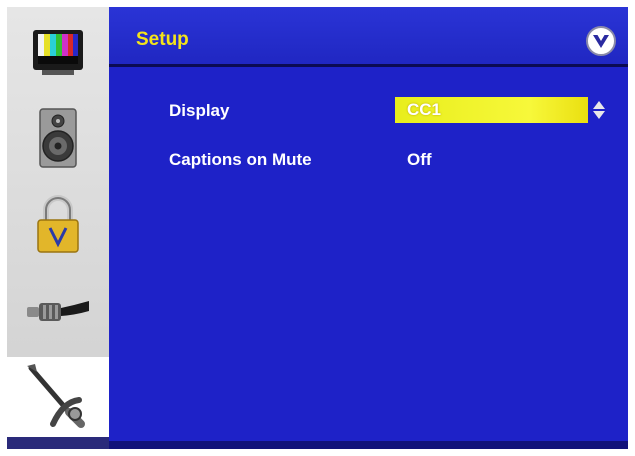  What do you see at coordinates (599, 110) in the screenshot?
I see `up-down-arrow-icon` at bounding box center [599, 110].